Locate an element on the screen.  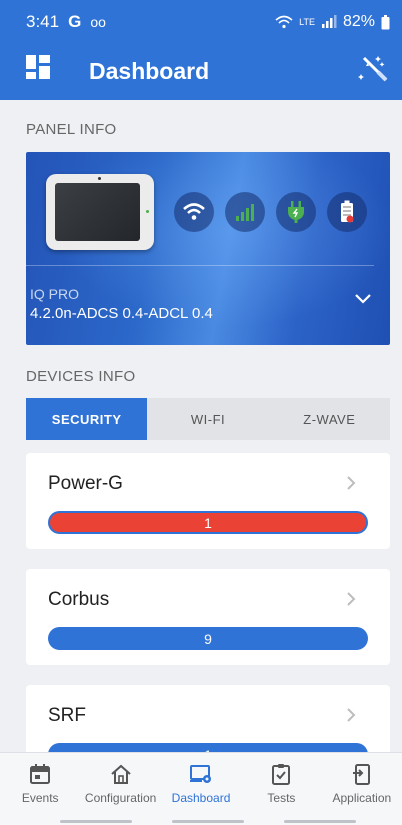
nav-label: Tests is located at coordinates (281, 798).